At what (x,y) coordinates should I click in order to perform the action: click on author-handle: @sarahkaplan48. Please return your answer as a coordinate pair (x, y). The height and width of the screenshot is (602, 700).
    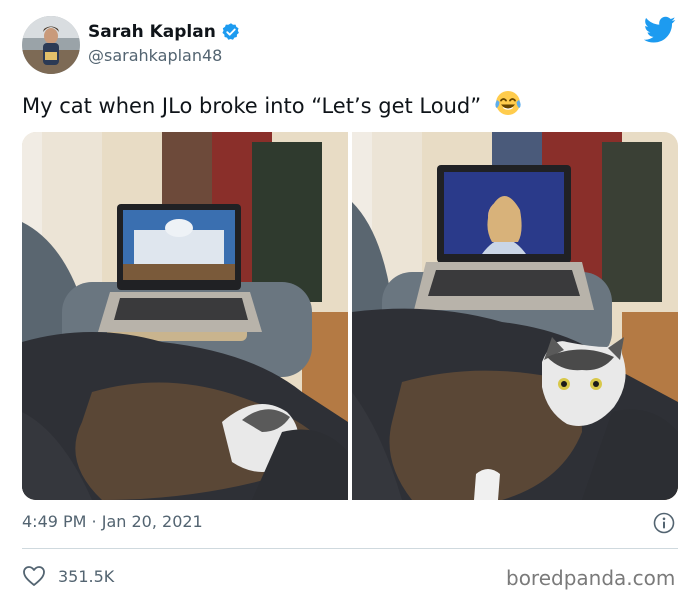
    Looking at the image, I should click on (155, 55).